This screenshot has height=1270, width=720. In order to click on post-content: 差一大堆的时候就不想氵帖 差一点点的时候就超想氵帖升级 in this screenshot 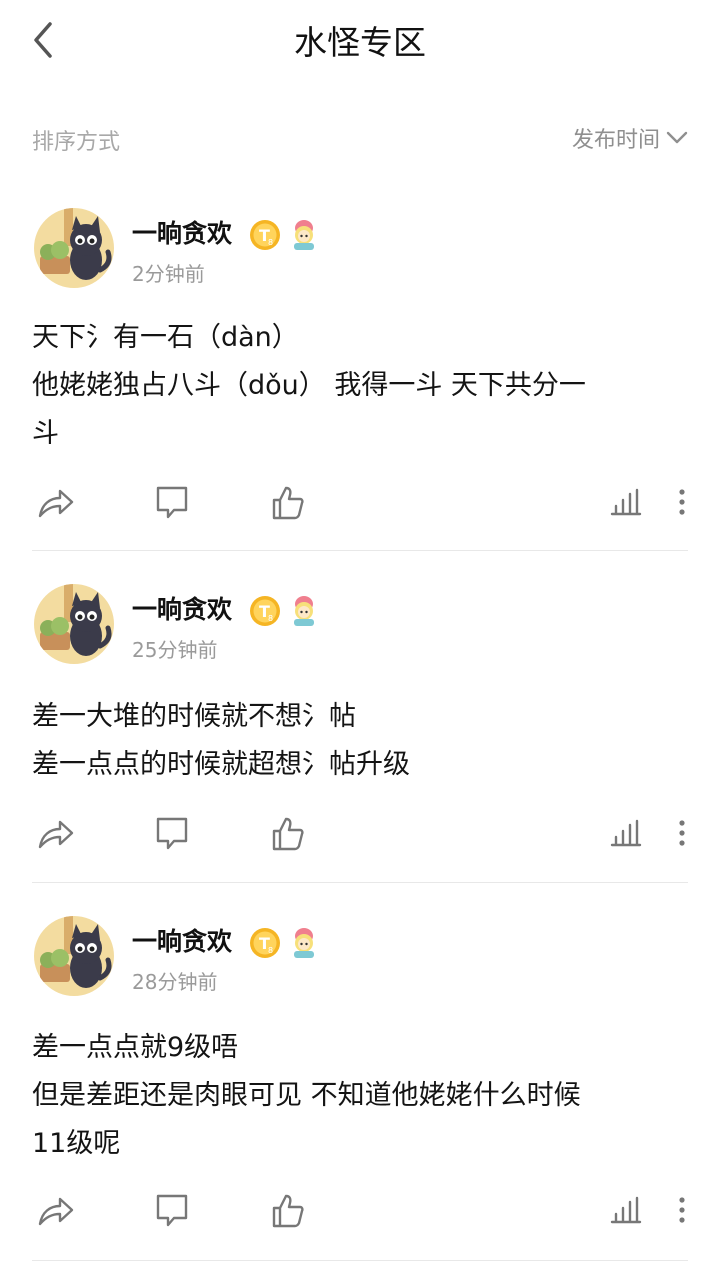, I will do `click(360, 741)`.